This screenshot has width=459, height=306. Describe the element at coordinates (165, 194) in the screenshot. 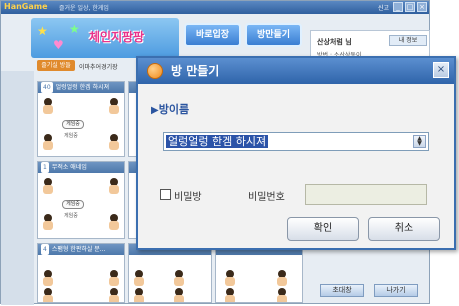

I see `secret-room-checkbox` at that location.